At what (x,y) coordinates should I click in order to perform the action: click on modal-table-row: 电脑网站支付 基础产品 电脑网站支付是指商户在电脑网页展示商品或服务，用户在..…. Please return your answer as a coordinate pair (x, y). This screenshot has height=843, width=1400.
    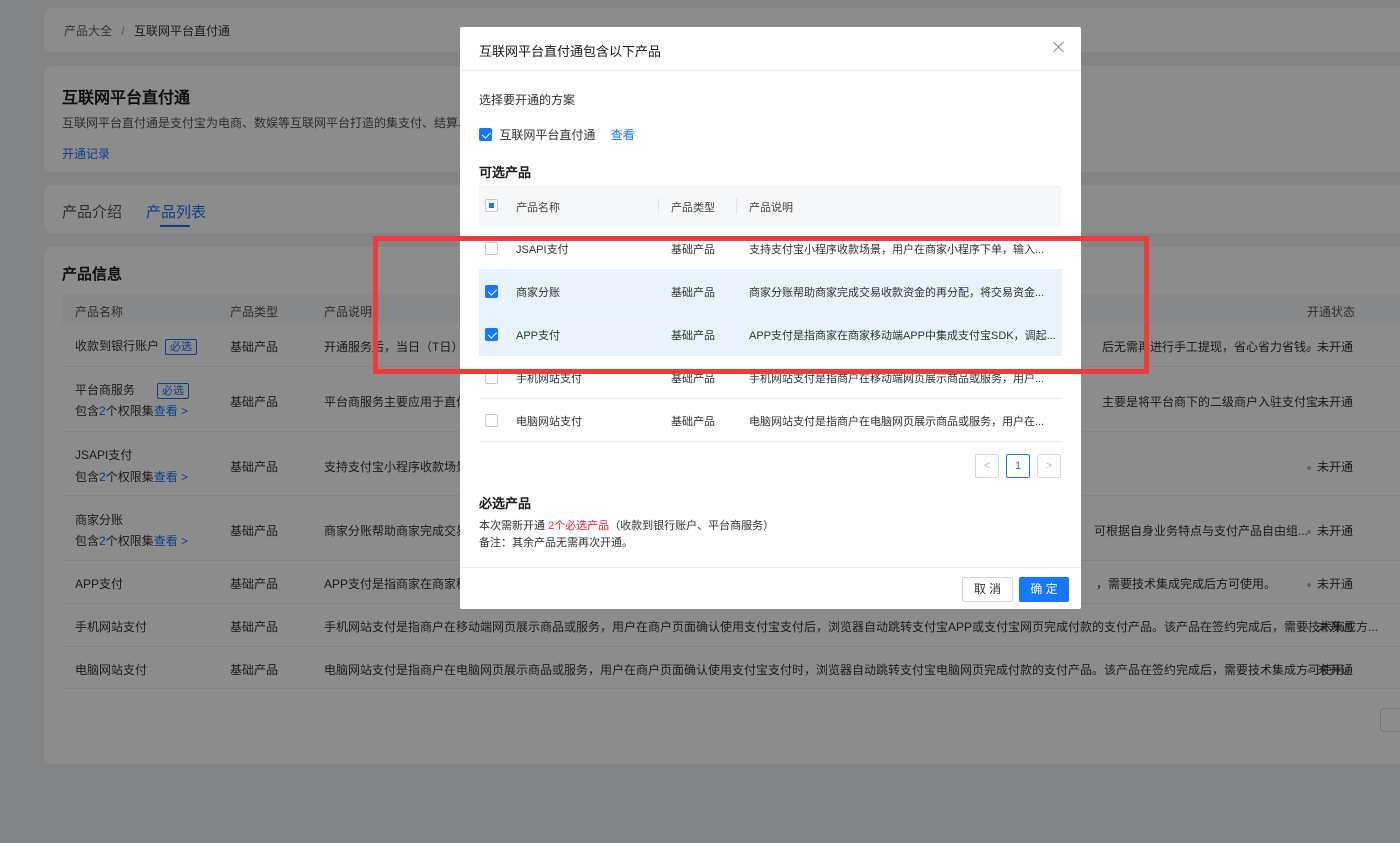
    Looking at the image, I should click on (770, 420).